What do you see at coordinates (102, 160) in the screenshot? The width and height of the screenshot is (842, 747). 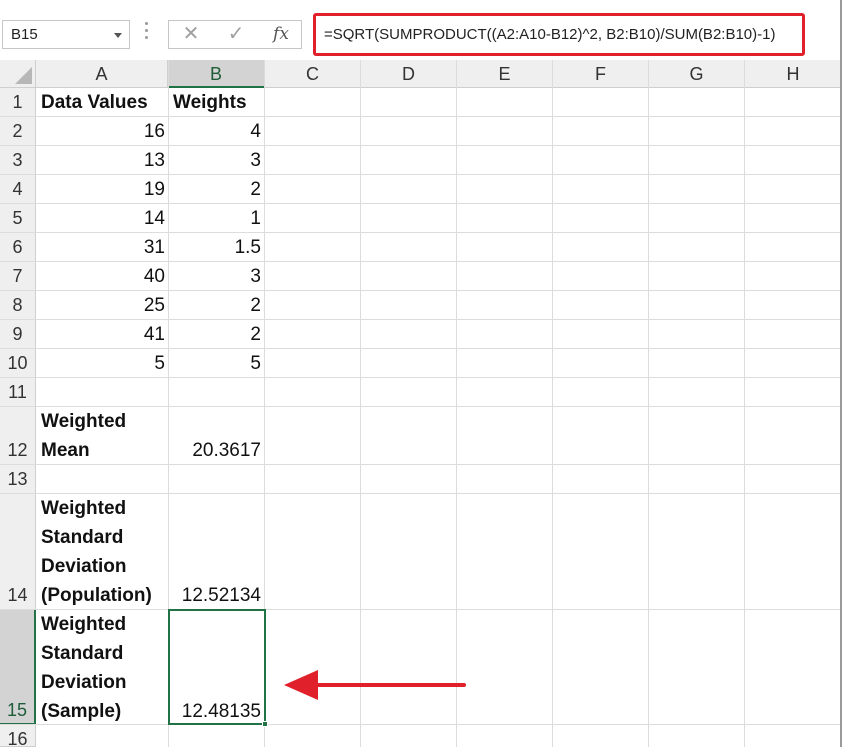 I see `cell-a3: 13` at bounding box center [102, 160].